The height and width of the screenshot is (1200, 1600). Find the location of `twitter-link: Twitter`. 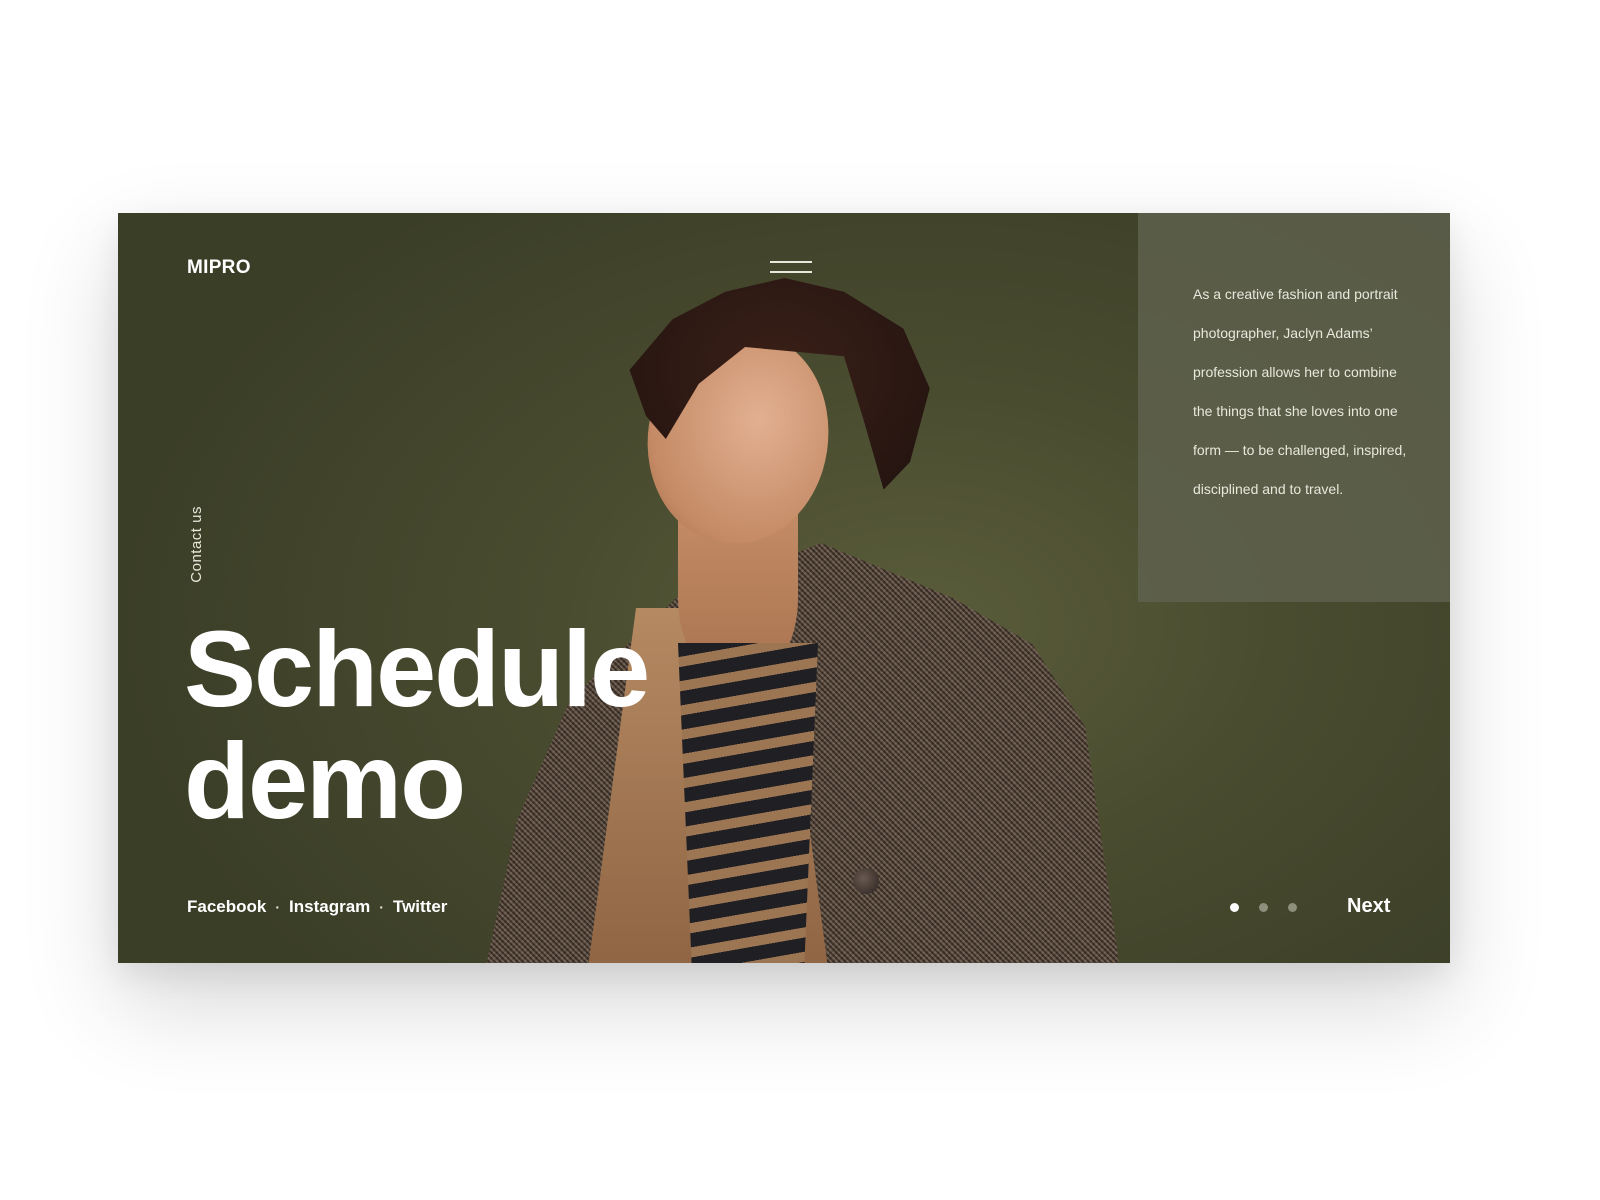

twitter-link: Twitter is located at coordinates (420, 907).